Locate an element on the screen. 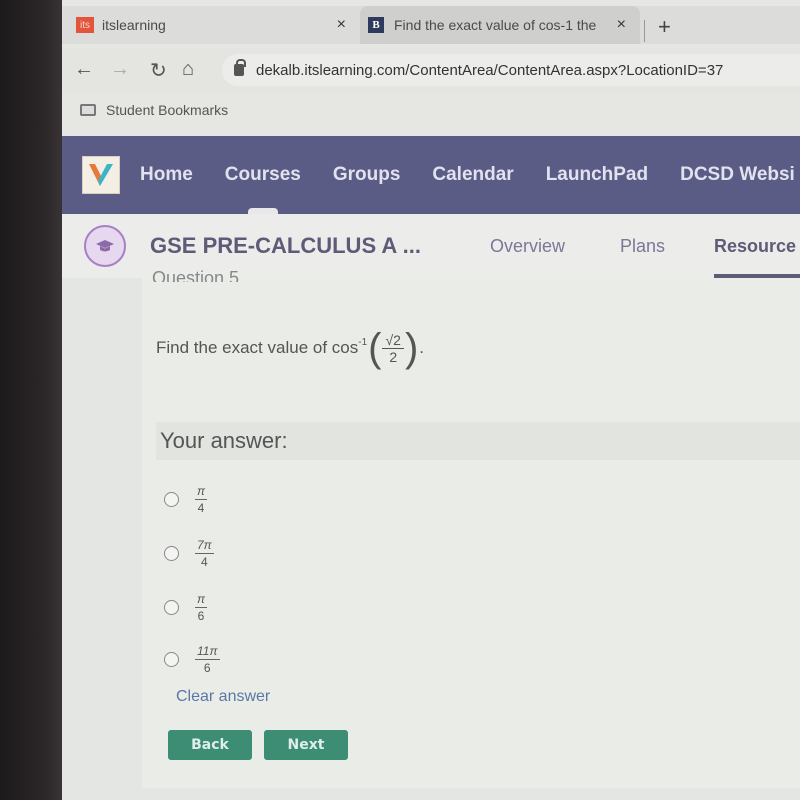  tab-title: itslearning is located at coordinates (134, 25).